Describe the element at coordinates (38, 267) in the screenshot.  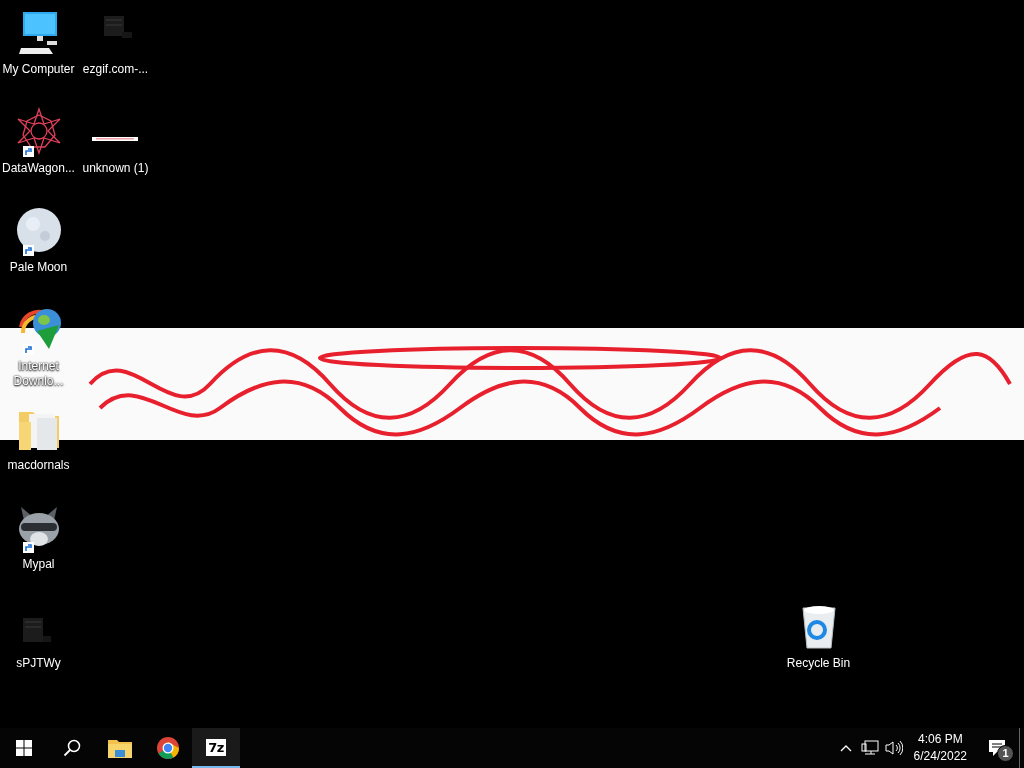
I see `icon-label: Pale Moon` at that location.